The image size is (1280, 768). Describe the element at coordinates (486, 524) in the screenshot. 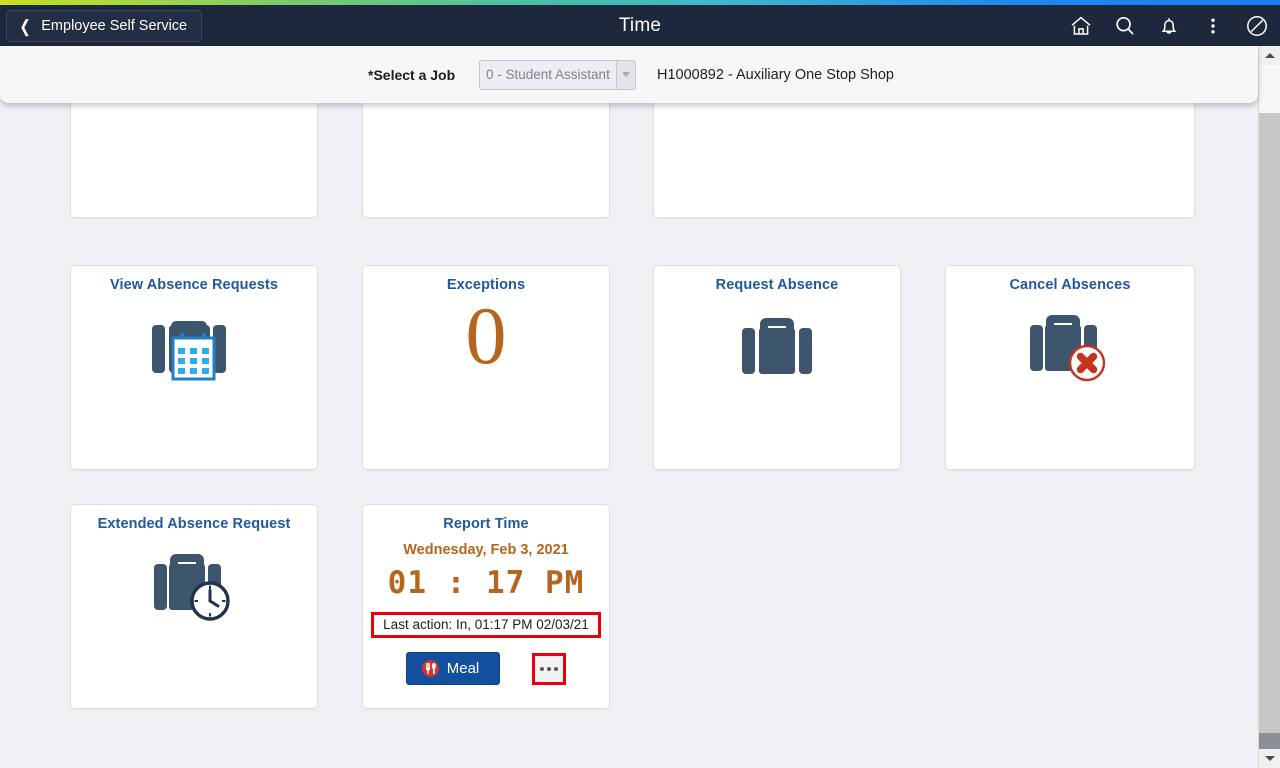

I see `report-time-title: Report Time` at that location.